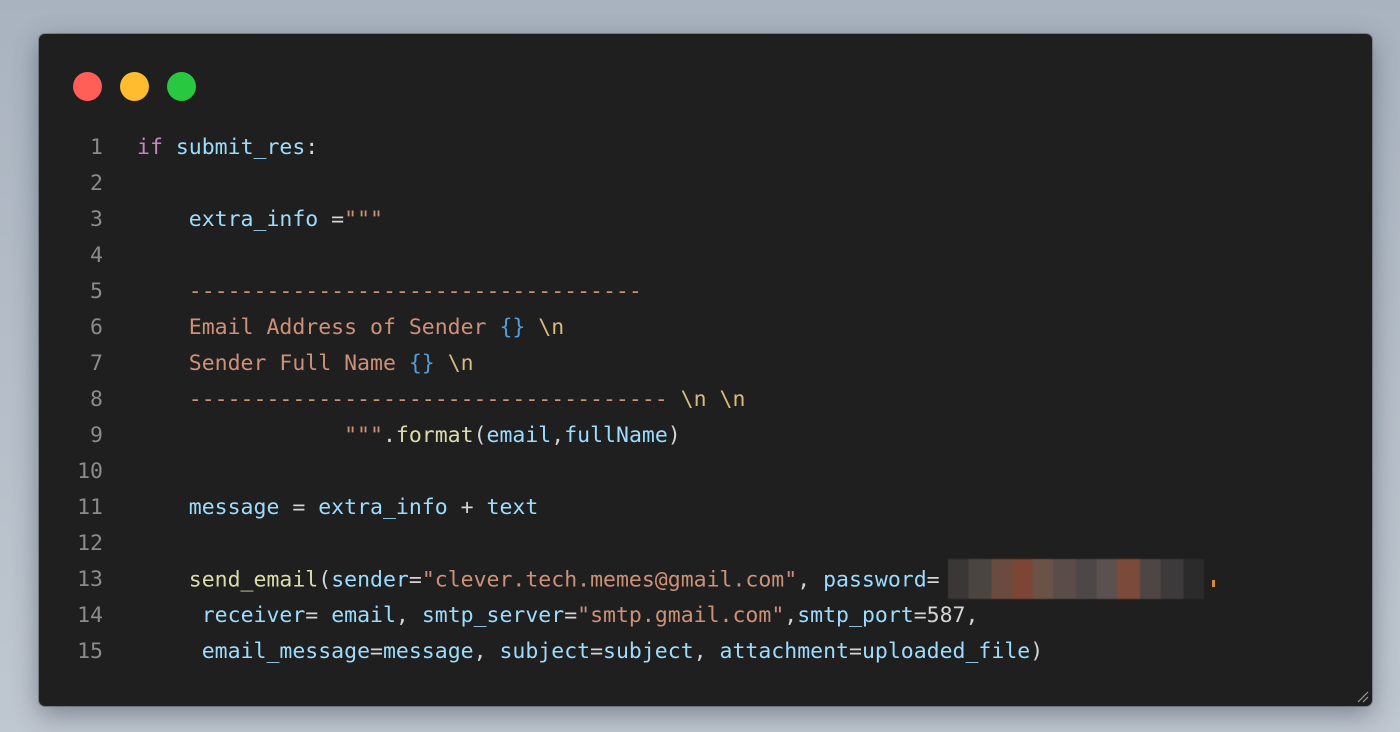 The height and width of the screenshot is (732, 1400). I want to click on code-text: message = extra_info + text, so click(338, 508).